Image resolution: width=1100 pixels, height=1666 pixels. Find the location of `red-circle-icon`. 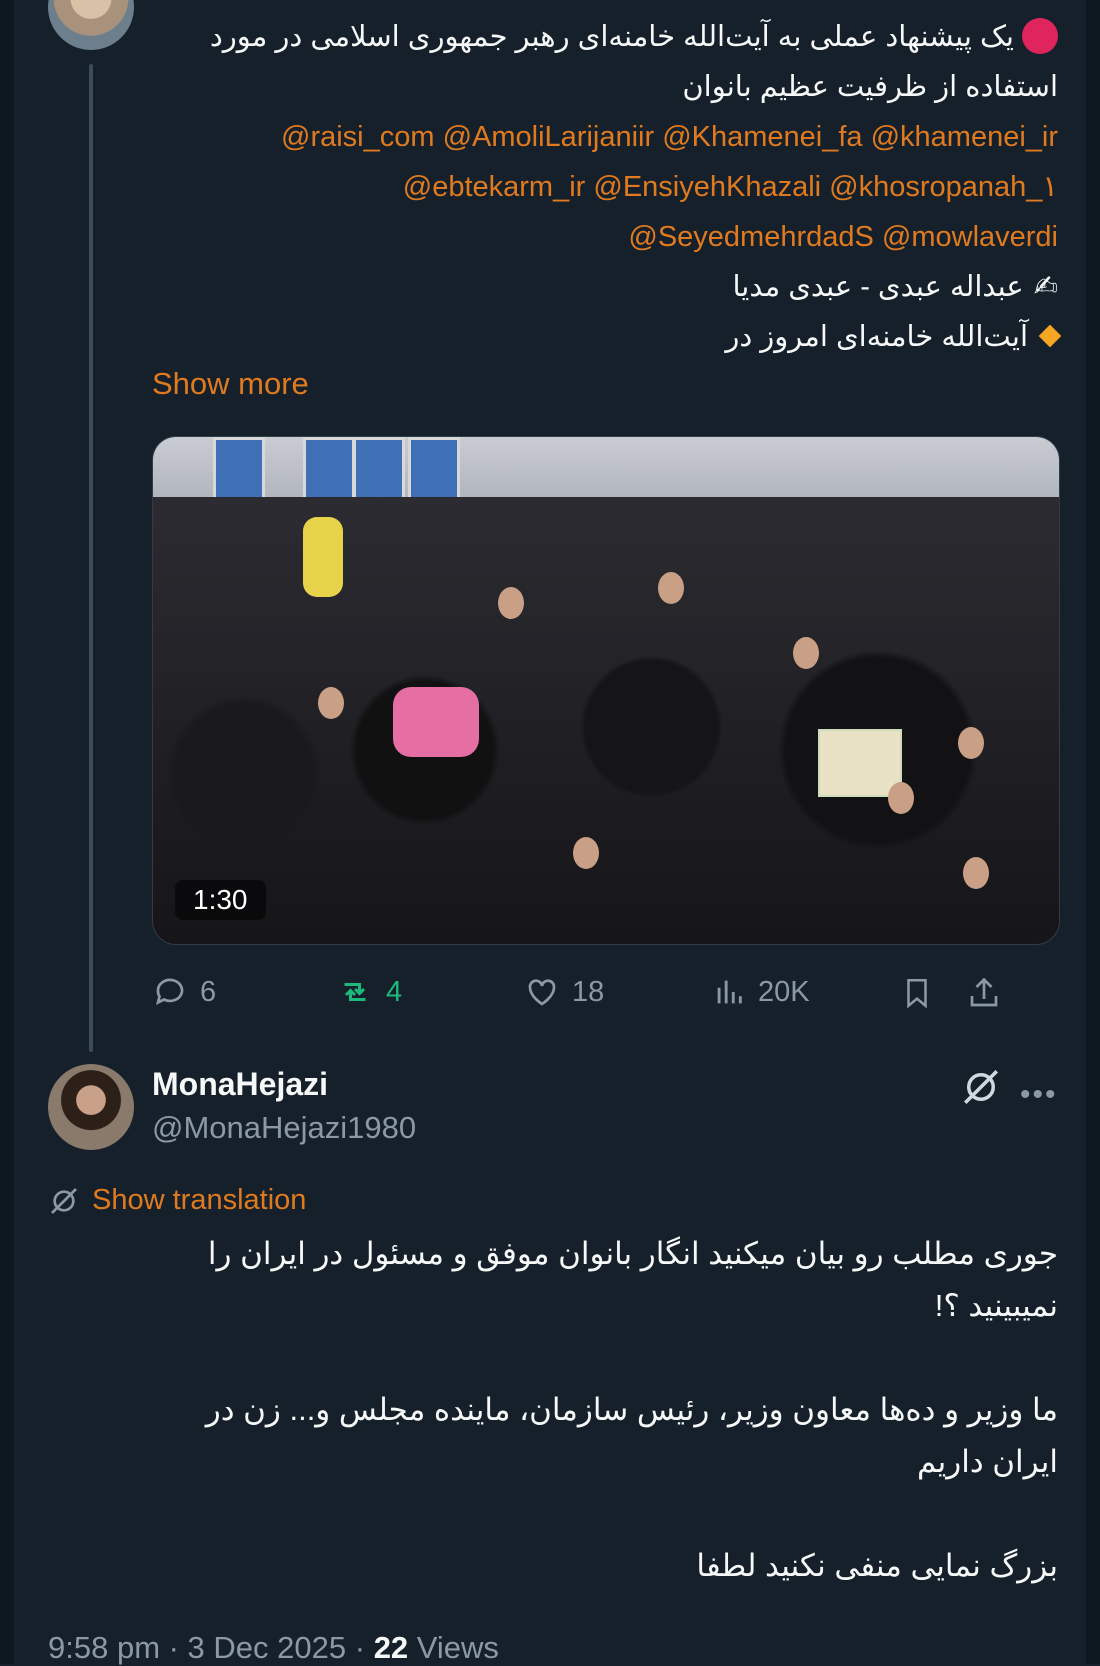

red-circle-icon is located at coordinates (1040, 36).